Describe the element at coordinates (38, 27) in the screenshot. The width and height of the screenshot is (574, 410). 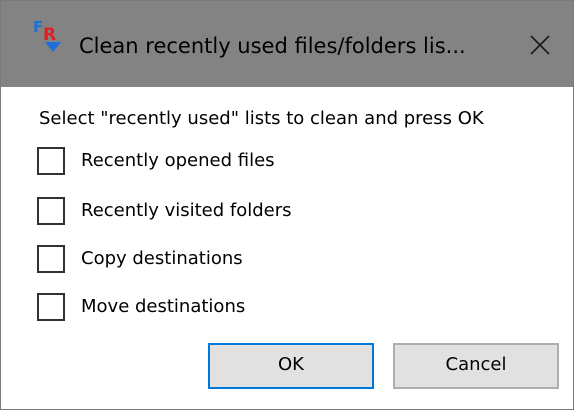
I see `svg-text: F` at that location.